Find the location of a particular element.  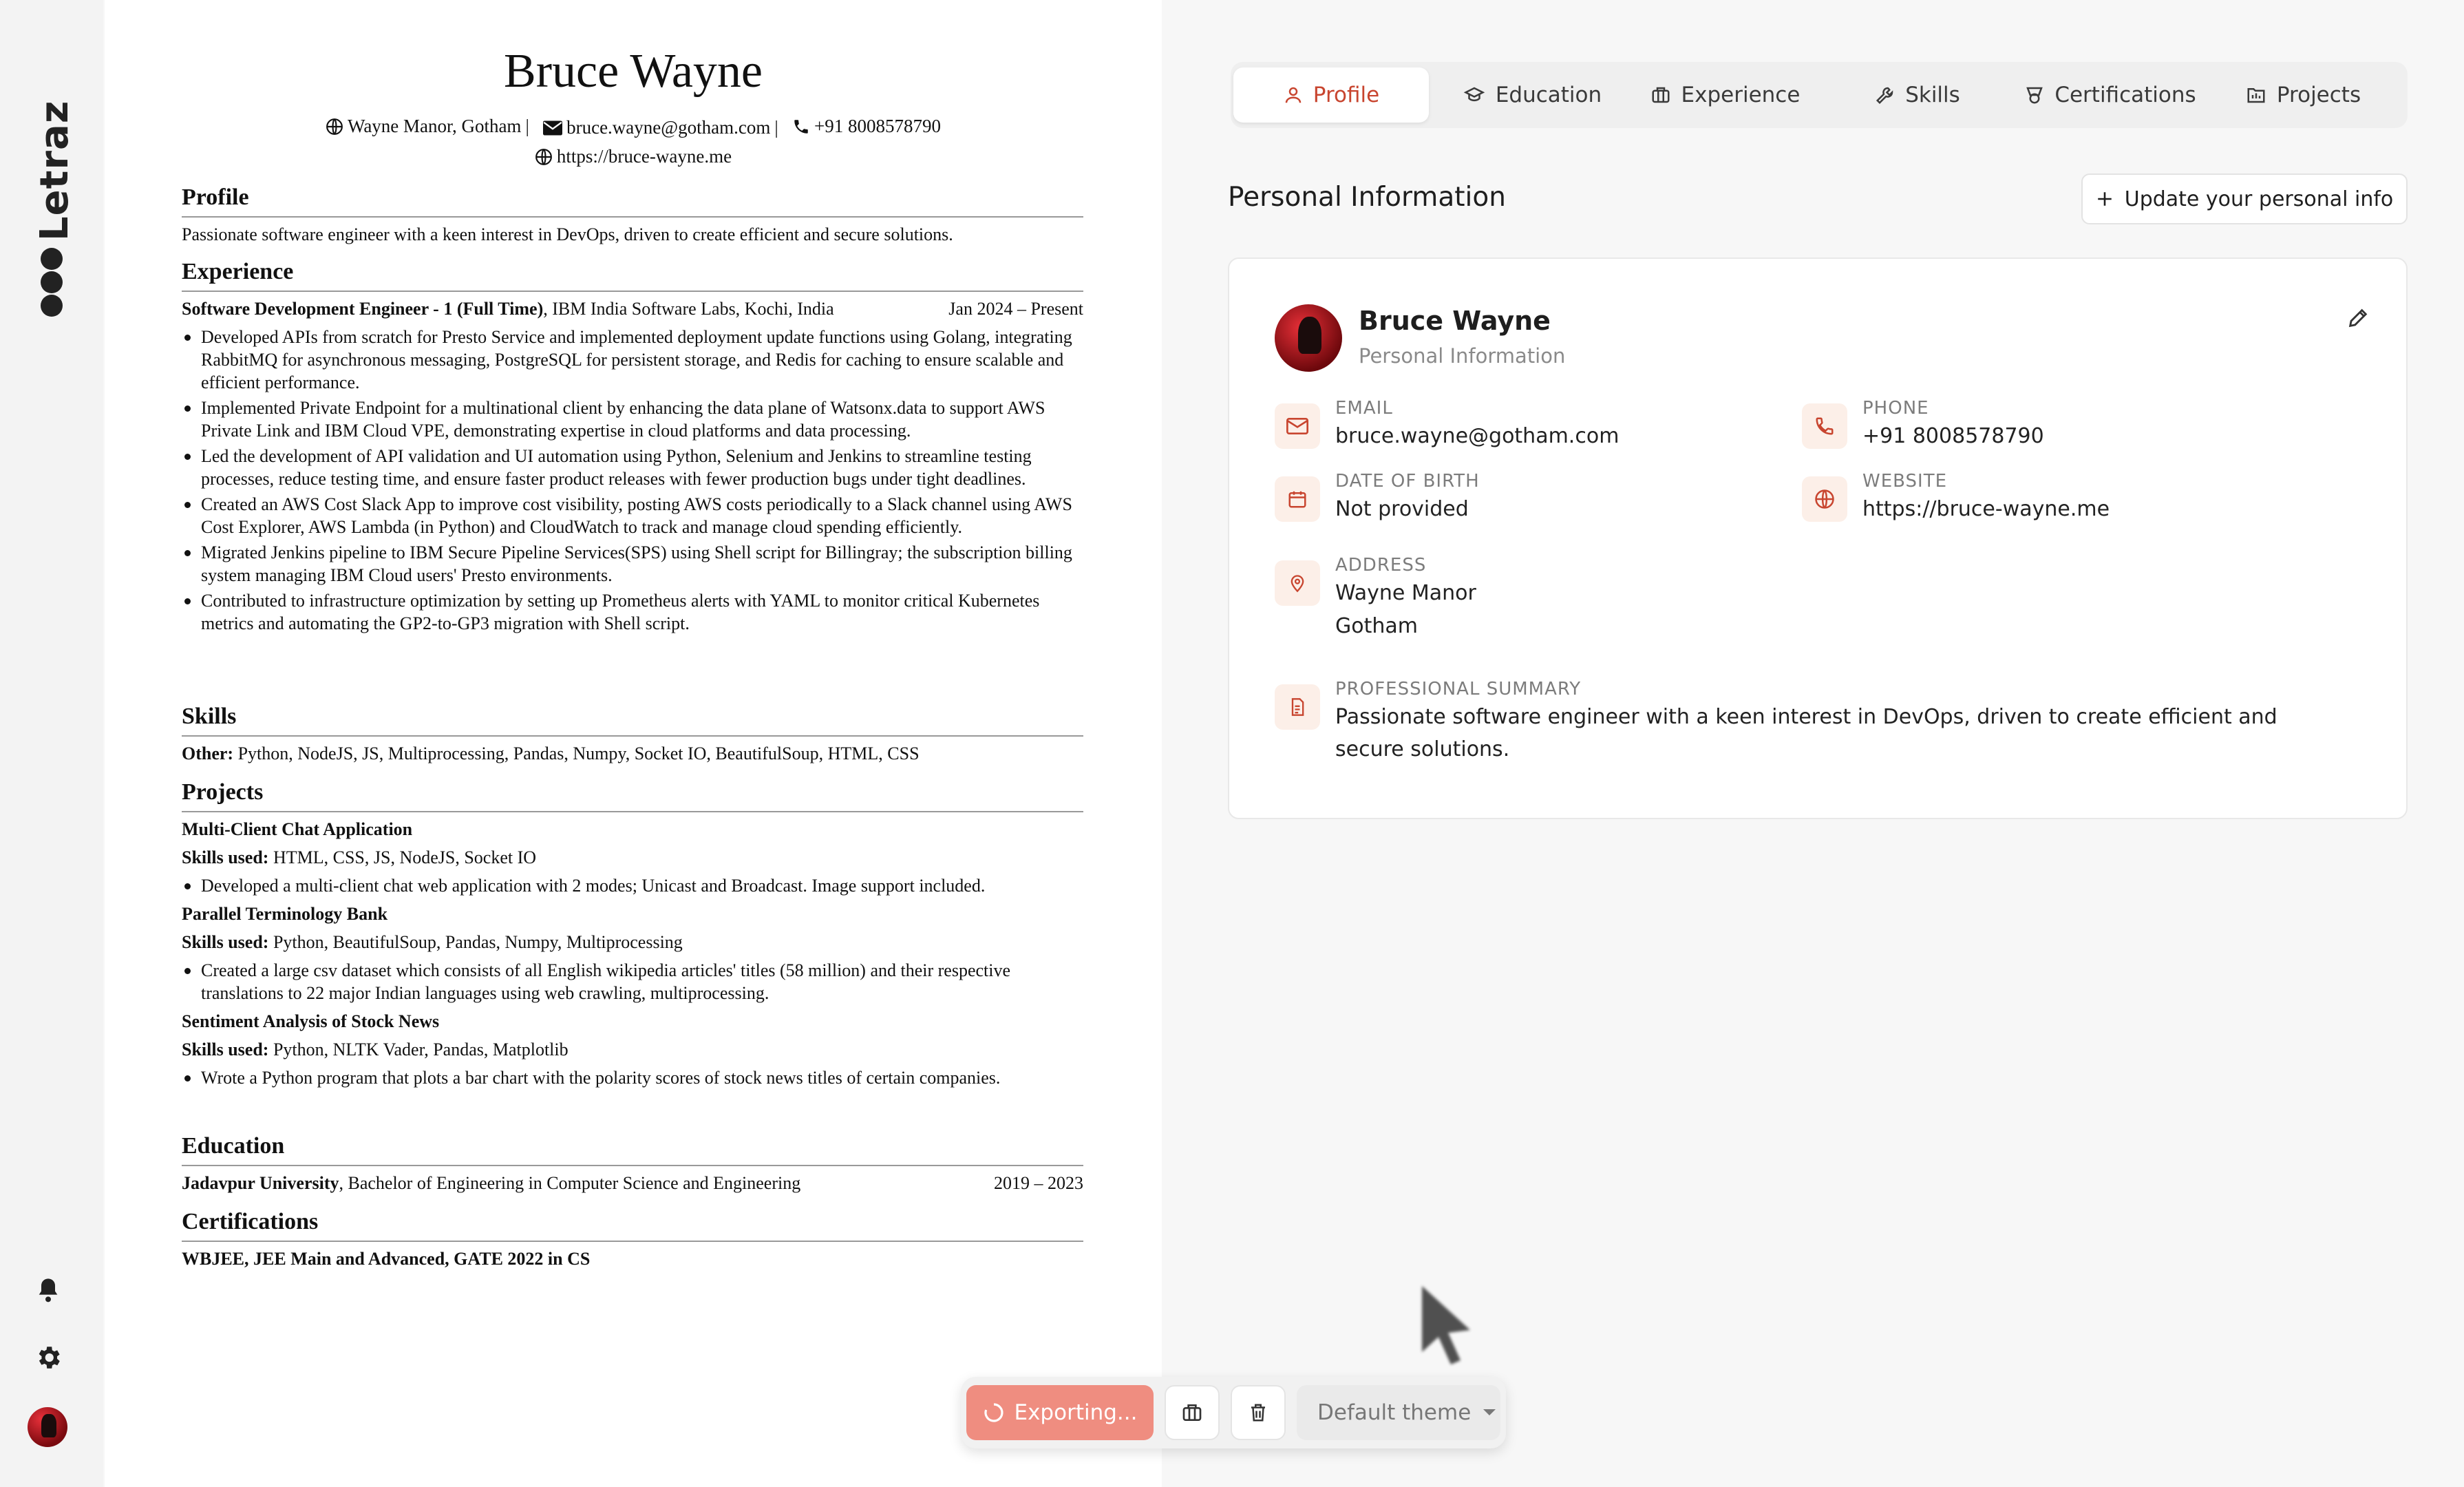

calendar-icon is located at coordinates (1298, 499).